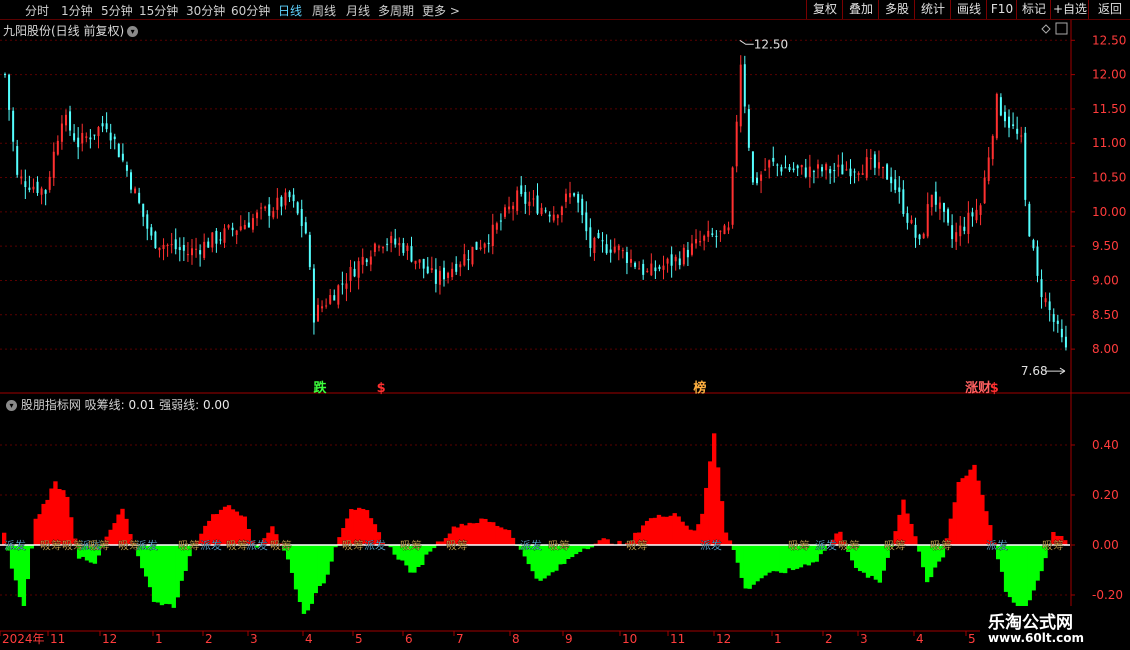 This screenshot has height=650, width=1130. I want to click on panel-max-icon, so click(1061, 28).